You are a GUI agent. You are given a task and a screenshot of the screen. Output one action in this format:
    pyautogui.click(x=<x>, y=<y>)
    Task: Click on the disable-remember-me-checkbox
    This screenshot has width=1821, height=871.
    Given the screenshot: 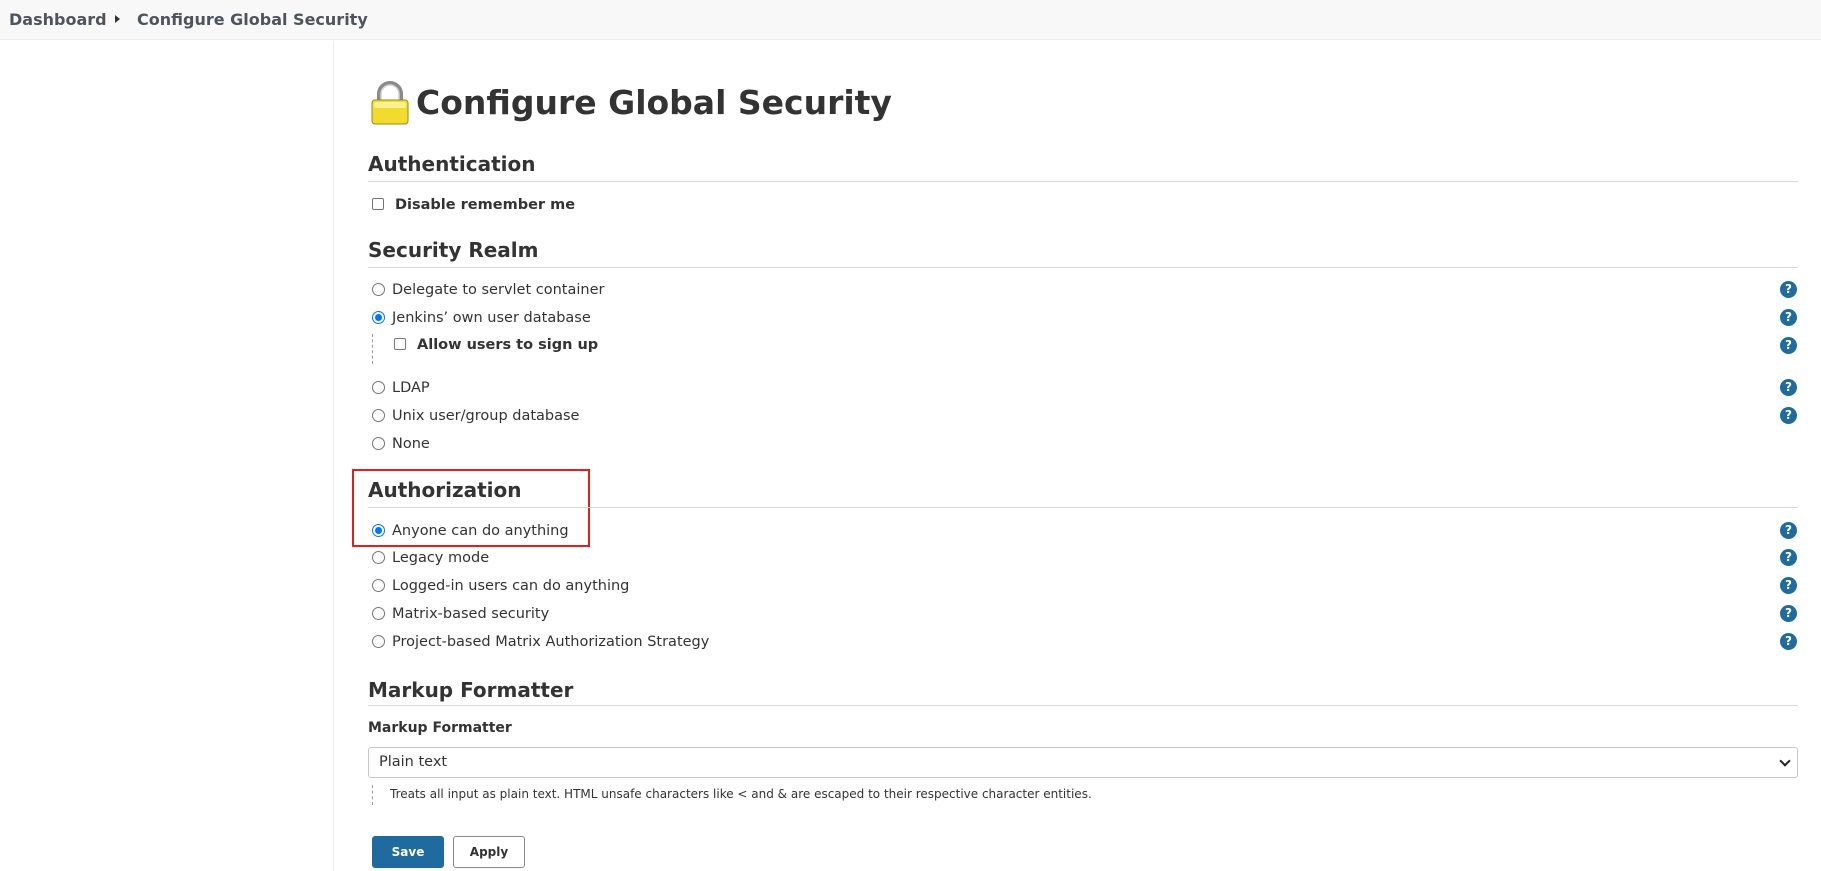 What is the action you would take?
    pyautogui.click(x=378, y=204)
    